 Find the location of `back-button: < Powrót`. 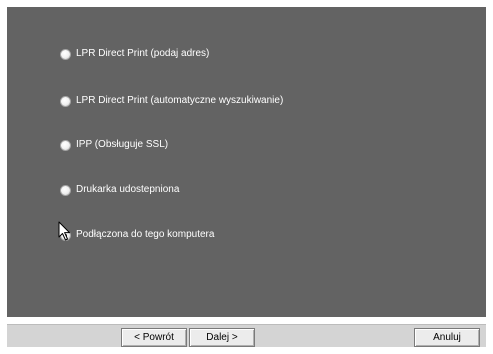

back-button: < Powrót is located at coordinates (154, 337).